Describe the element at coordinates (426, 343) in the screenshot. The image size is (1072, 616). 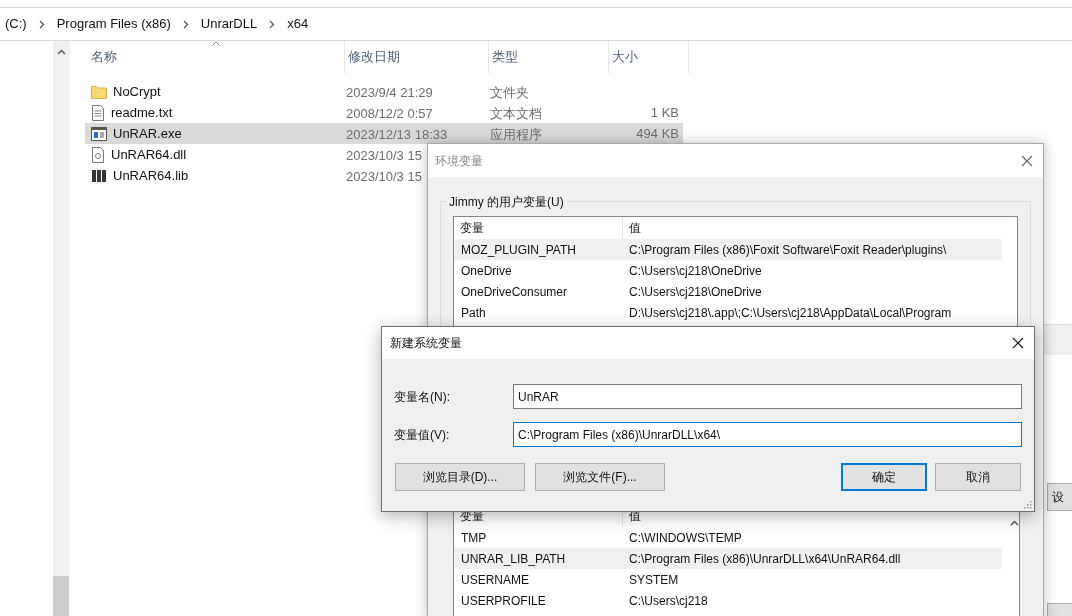
I see `window-title: 新建系统变量` at that location.